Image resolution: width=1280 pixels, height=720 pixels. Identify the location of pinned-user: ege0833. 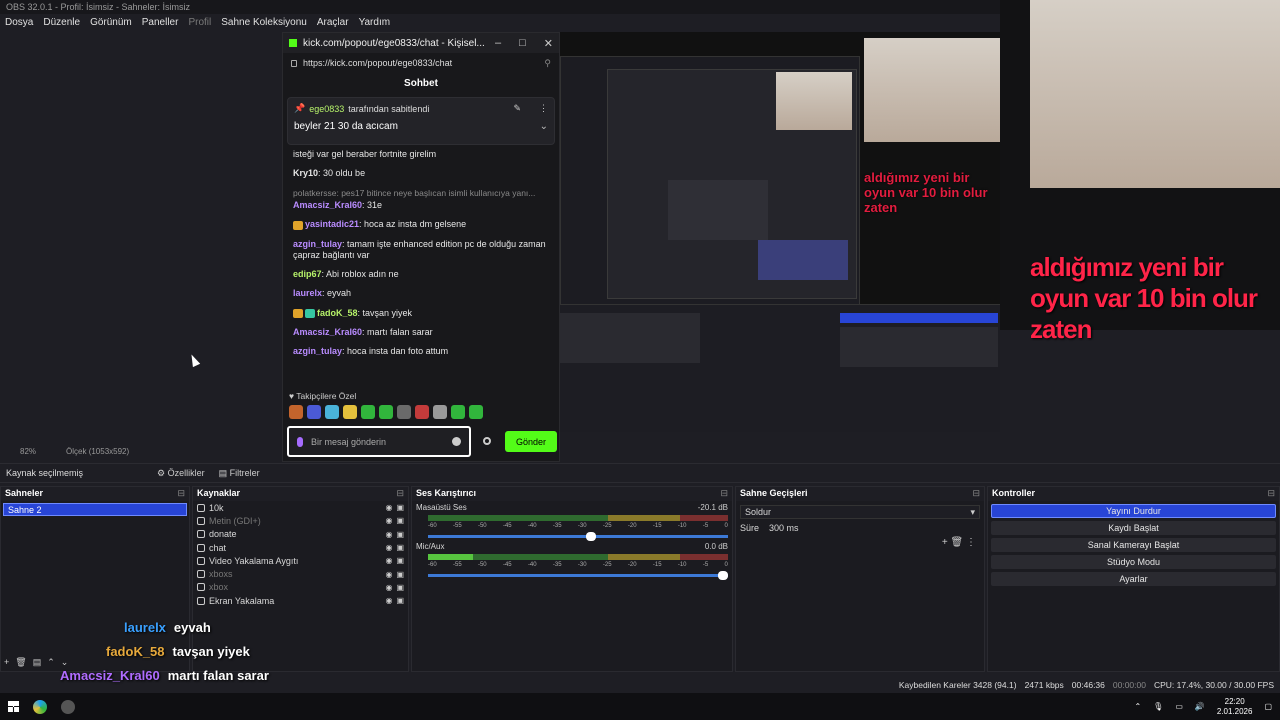
(326, 109).